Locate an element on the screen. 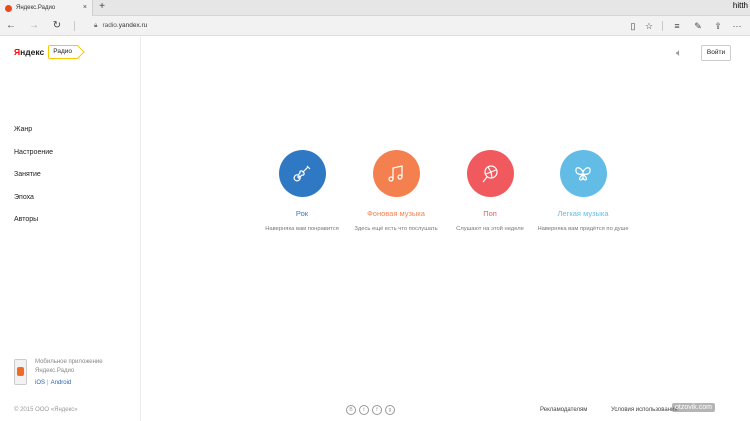 This screenshot has width=750, height=421. genre-name: Фоновая музыка is located at coordinates (396, 213).